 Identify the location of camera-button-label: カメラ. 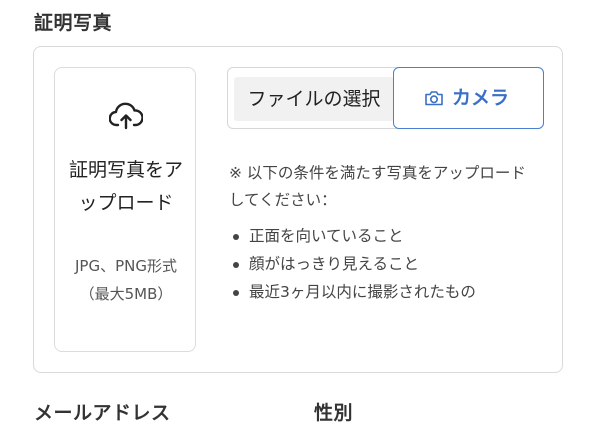
(481, 98).